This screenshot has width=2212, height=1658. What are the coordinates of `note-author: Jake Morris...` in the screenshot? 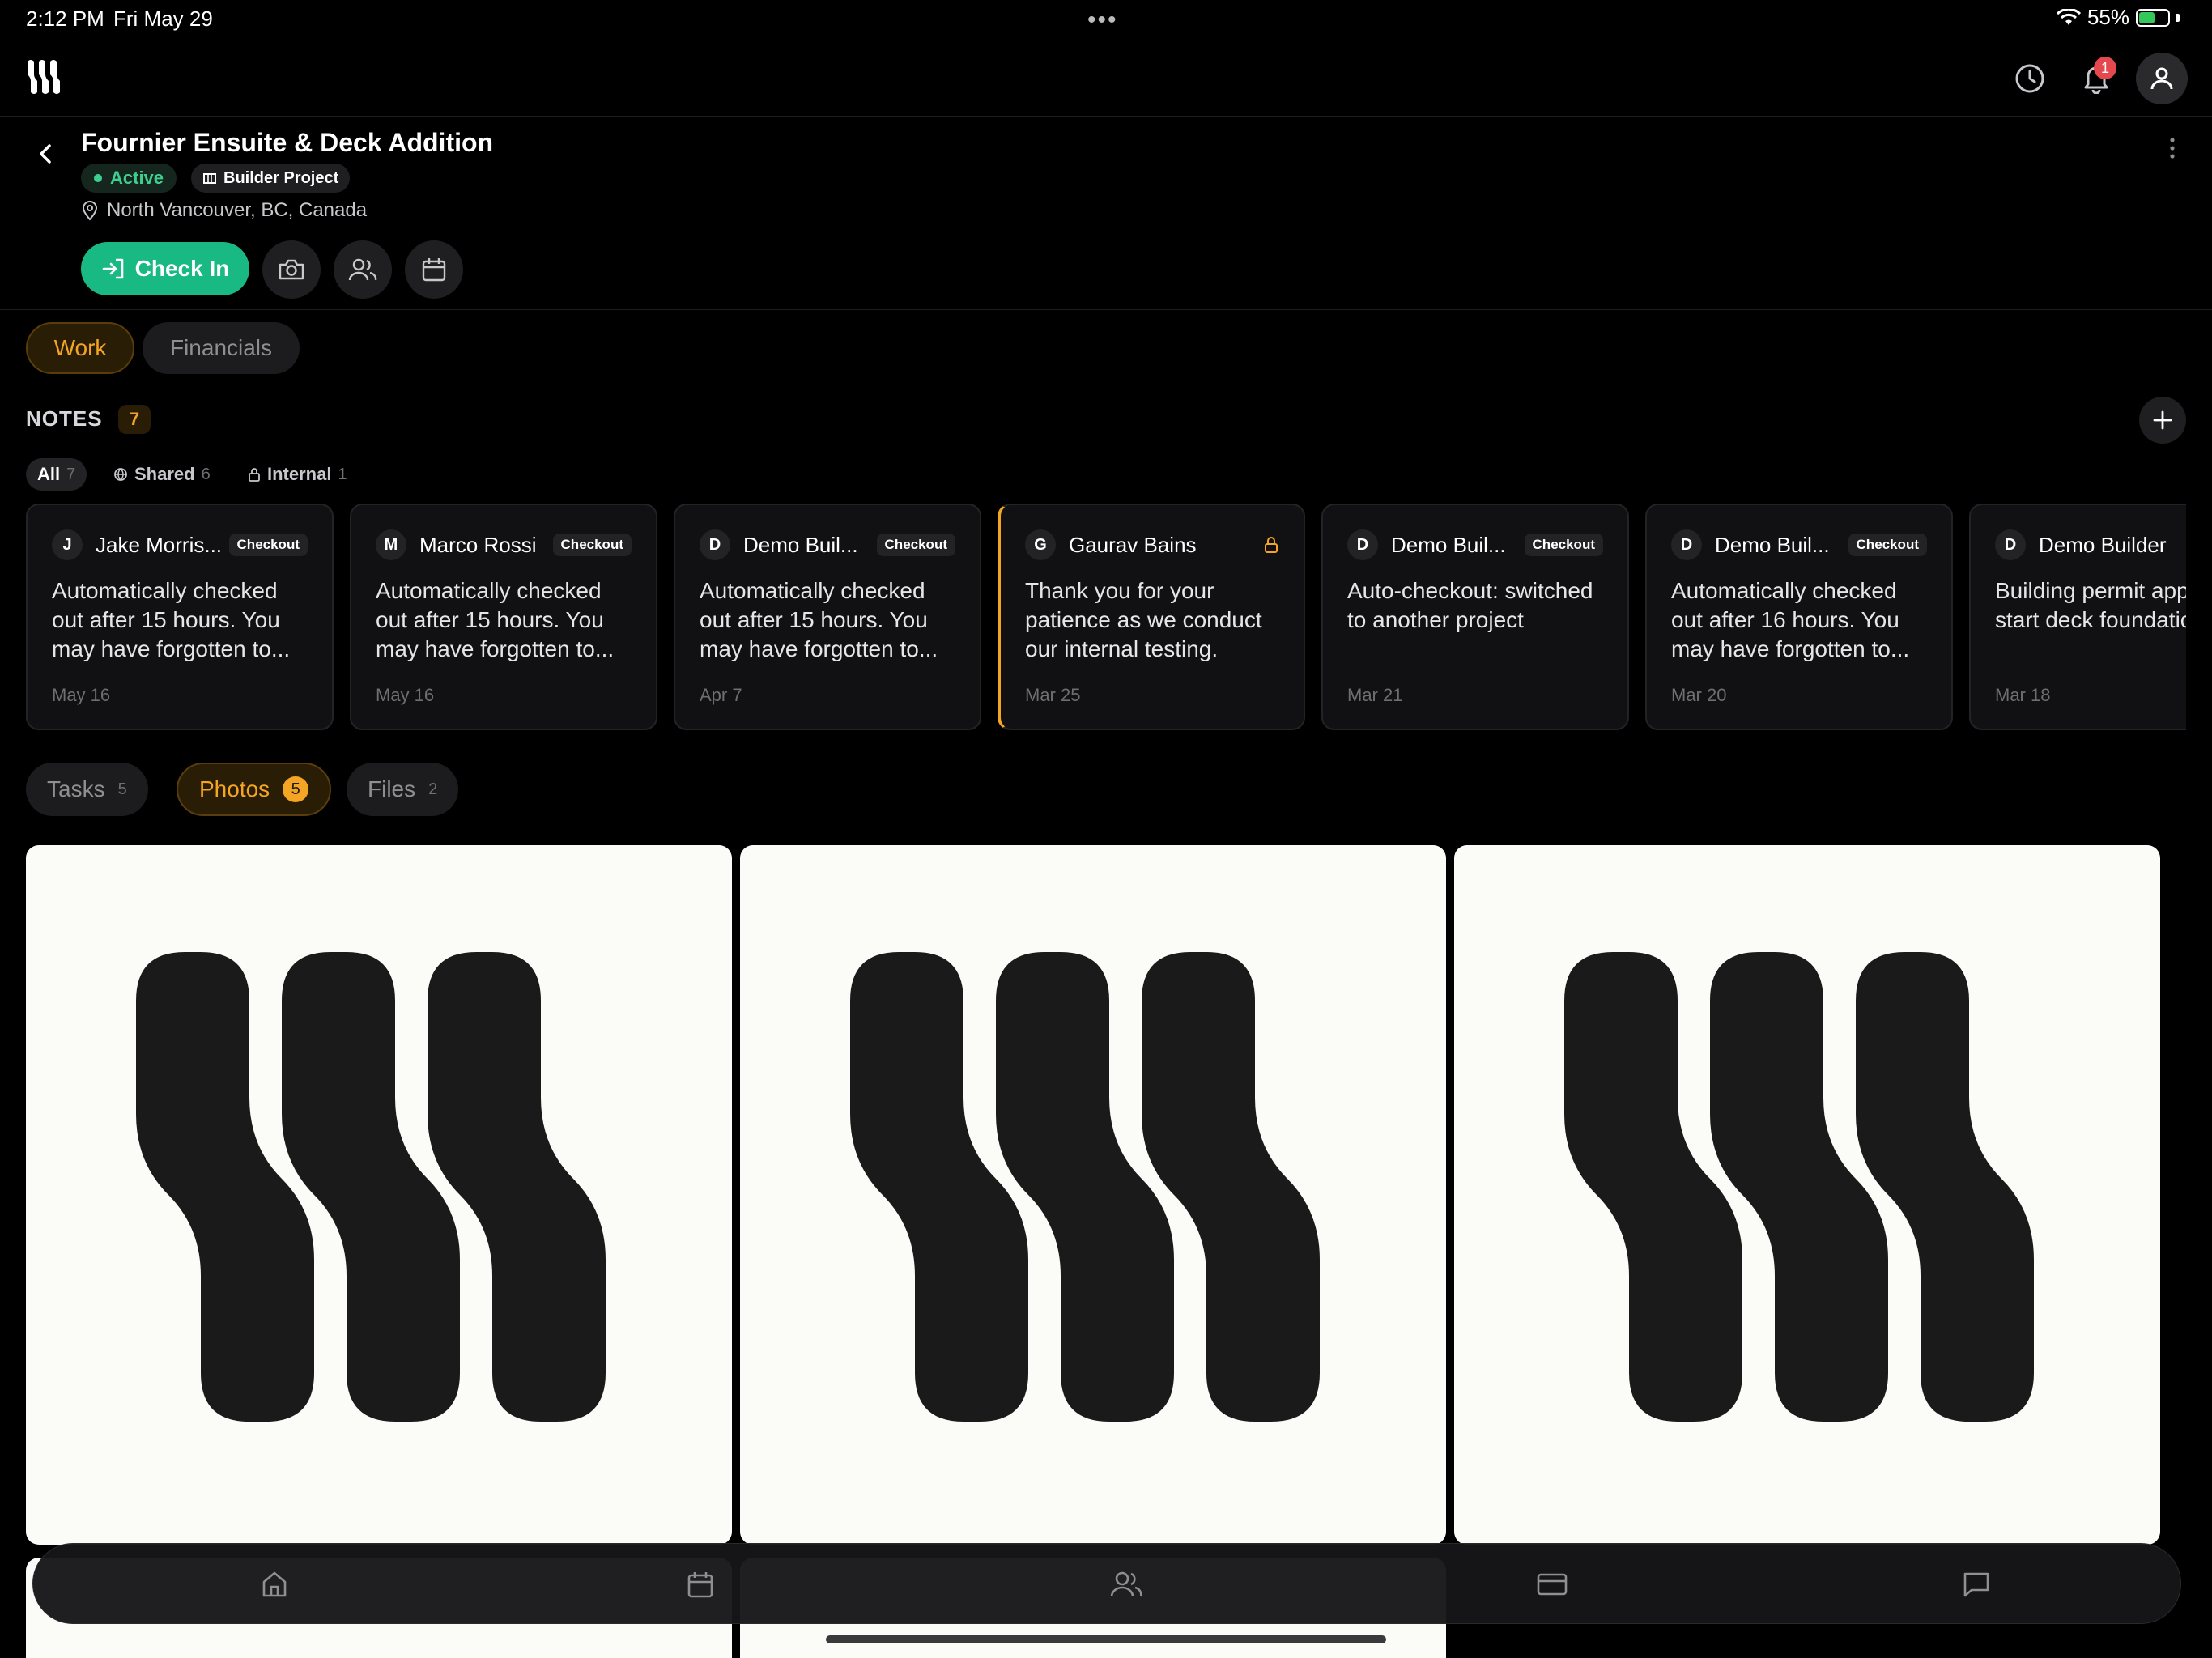 It's located at (160, 544).